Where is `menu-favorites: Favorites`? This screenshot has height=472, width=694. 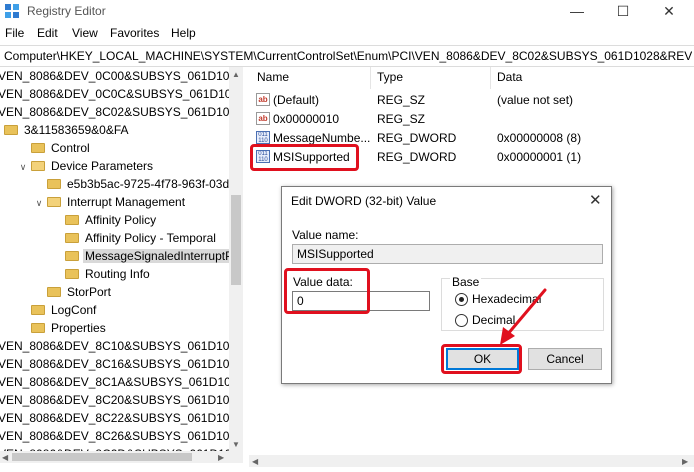
menu-favorites: Favorites is located at coordinates (134, 33).